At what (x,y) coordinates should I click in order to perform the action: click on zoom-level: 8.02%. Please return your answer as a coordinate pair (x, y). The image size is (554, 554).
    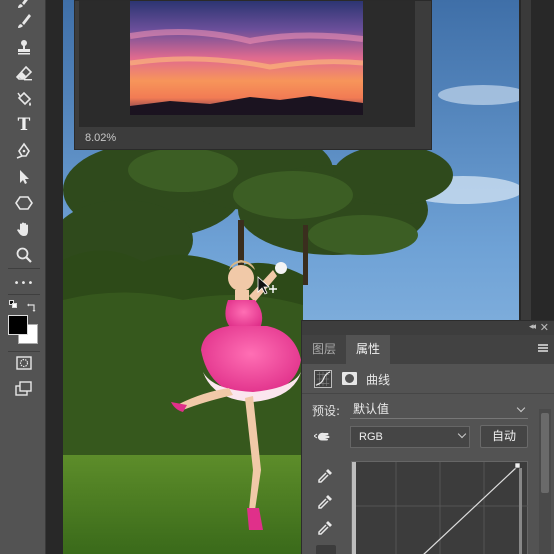
    Looking at the image, I should click on (101, 138).